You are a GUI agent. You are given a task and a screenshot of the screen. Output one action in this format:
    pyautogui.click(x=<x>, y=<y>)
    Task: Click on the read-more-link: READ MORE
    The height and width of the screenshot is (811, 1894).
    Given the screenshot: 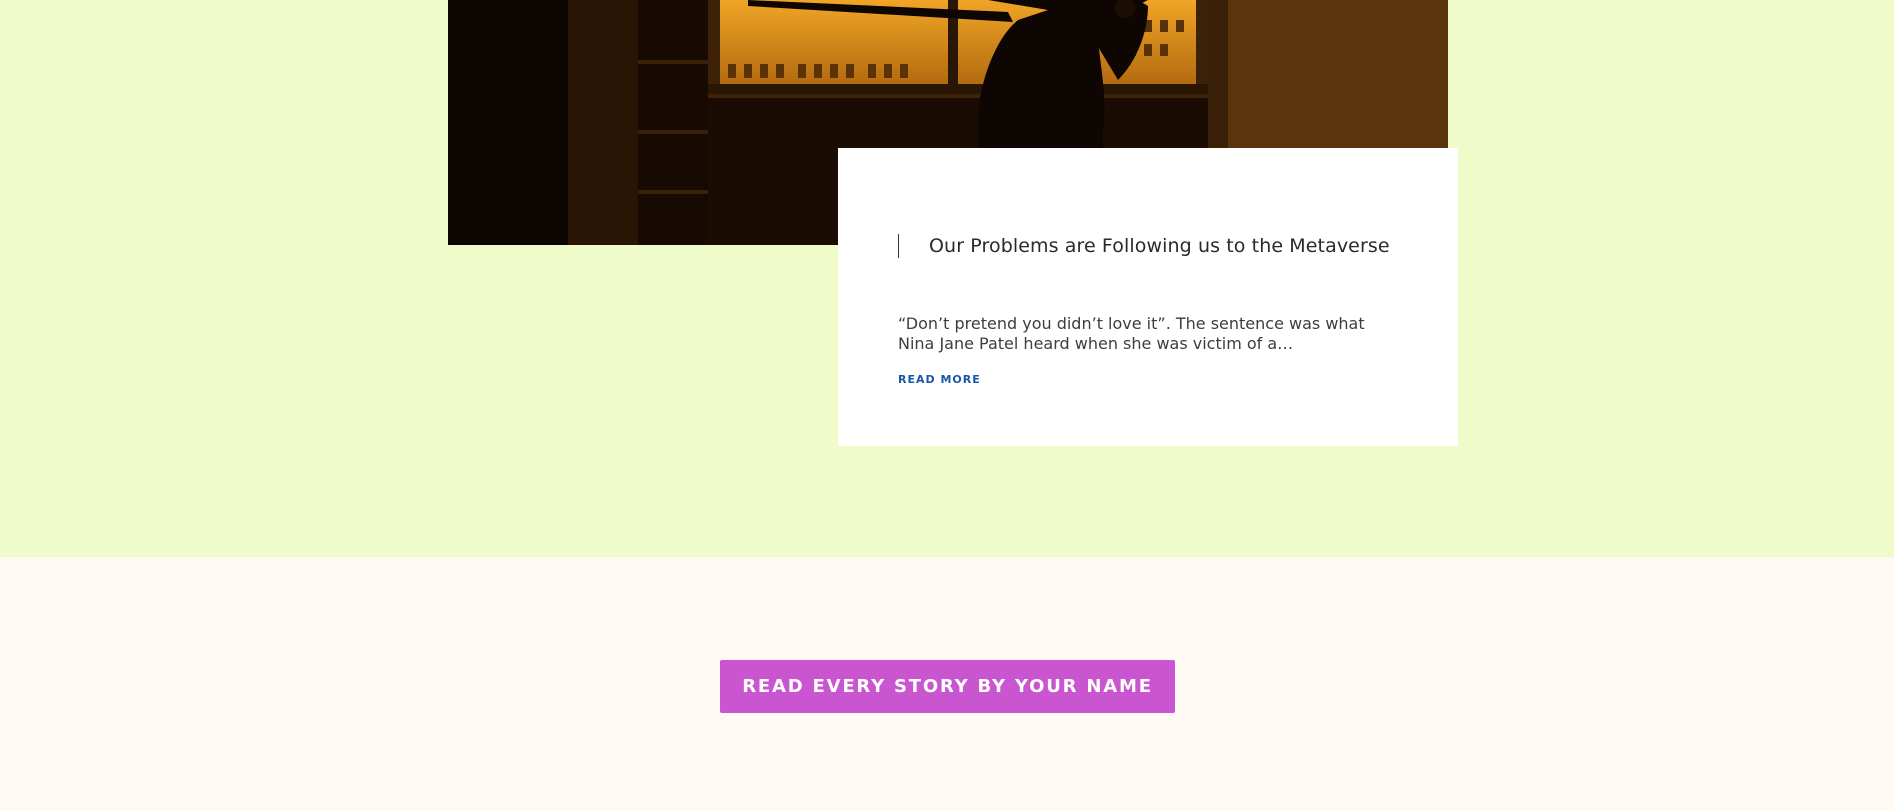 What is the action you would take?
    pyautogui.click(x=939, y=379)
    